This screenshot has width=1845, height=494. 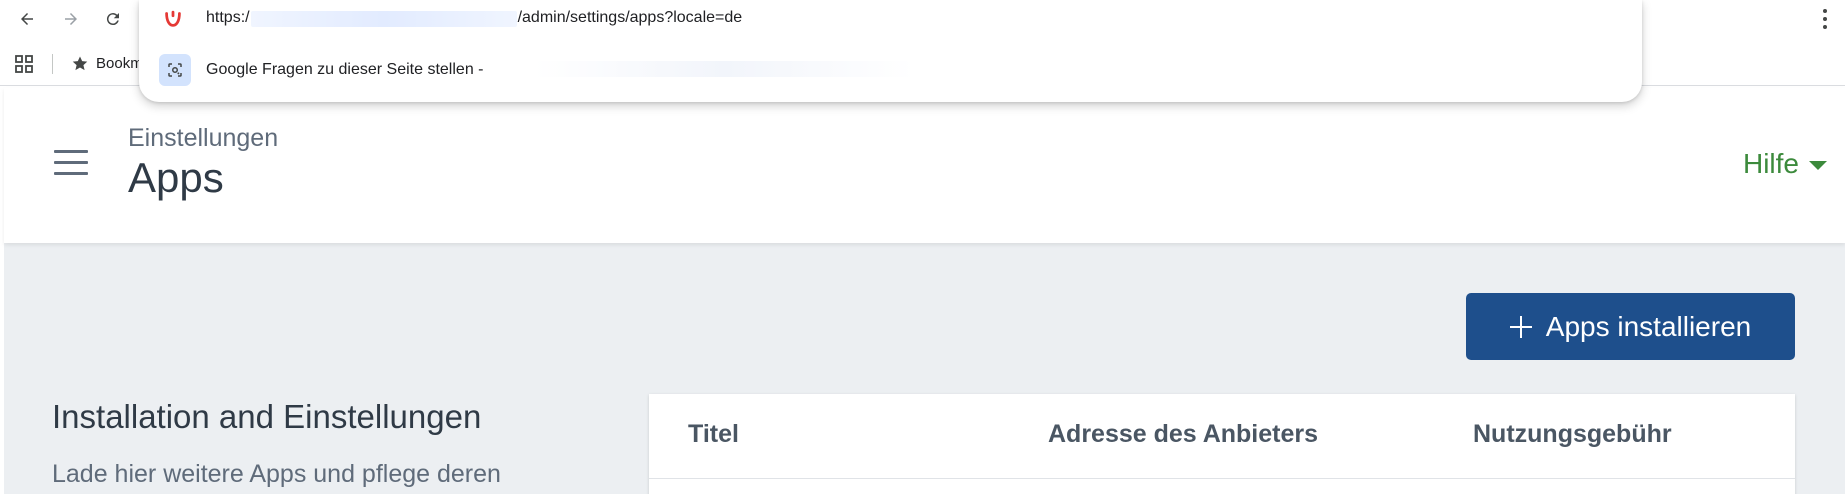 What do you see at coordinates (713, 434) in the screenshot?
I see `column-header-title: Titel` at bounding box center [713, 434].